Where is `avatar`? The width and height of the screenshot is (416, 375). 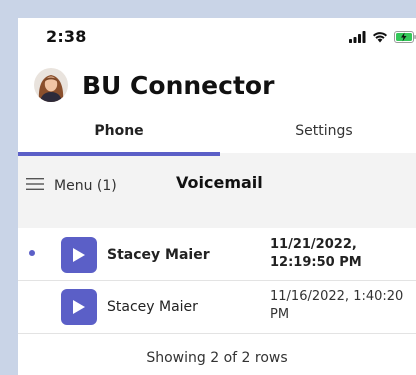 avatar is located at coordinates (51, 85).